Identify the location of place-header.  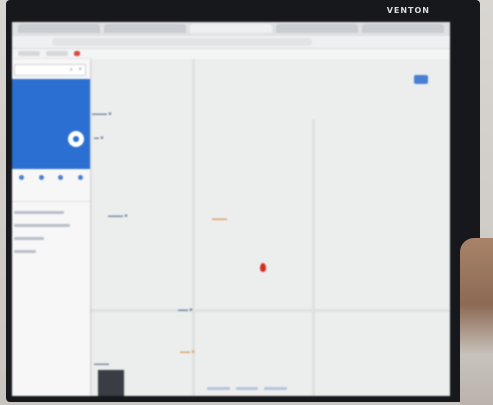
(51, 124).